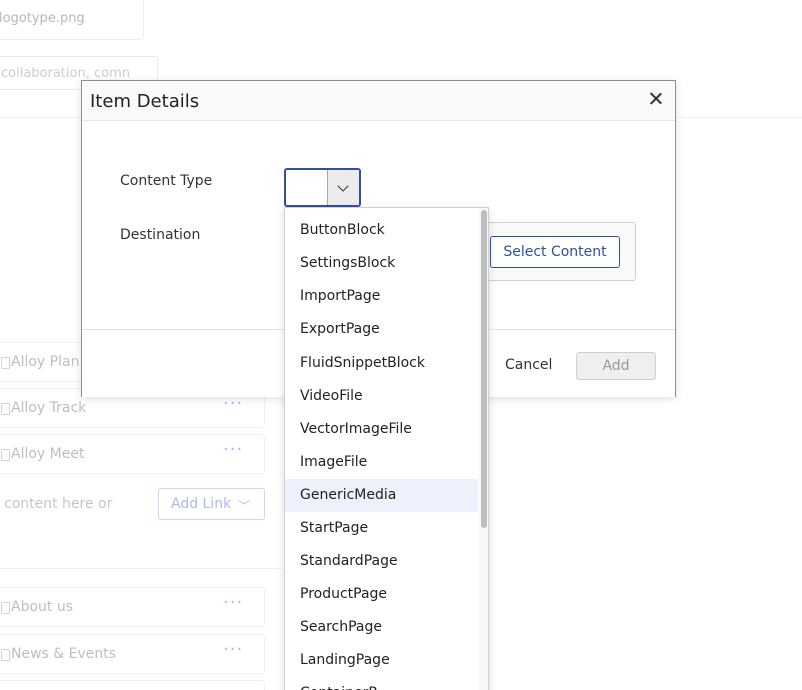 This screenshot has width=802, height=690. Describe the element at coordinates (160, 235) in the screenshot. I see `destination-label: Destination` at that location.